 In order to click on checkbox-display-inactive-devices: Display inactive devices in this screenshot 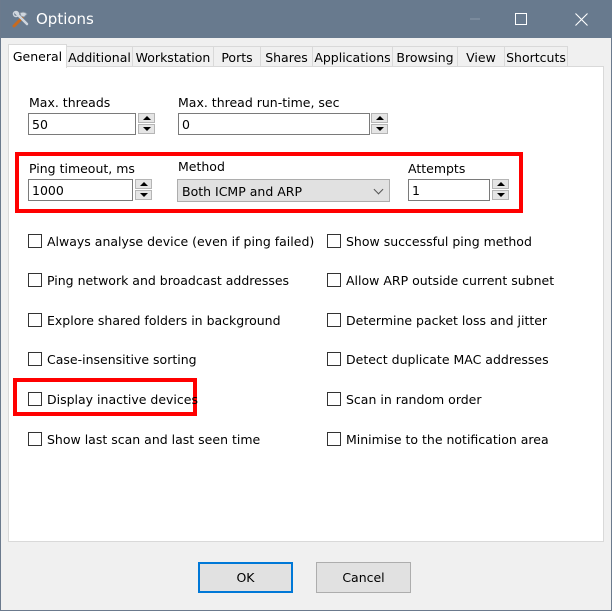, I will do `click(113, 399)`.